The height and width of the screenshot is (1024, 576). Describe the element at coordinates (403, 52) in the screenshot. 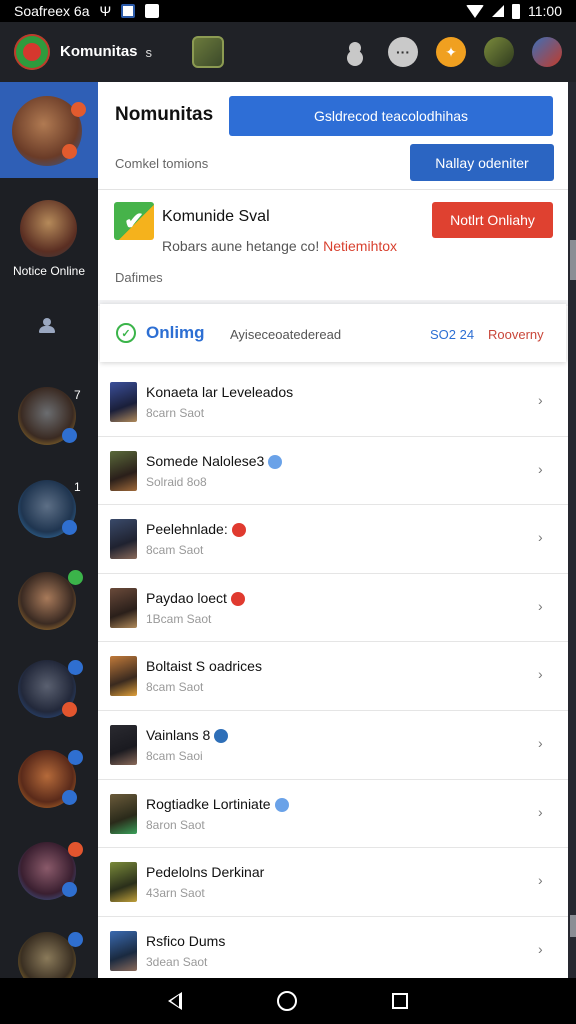

I see `chat-icon: ···` at that location.